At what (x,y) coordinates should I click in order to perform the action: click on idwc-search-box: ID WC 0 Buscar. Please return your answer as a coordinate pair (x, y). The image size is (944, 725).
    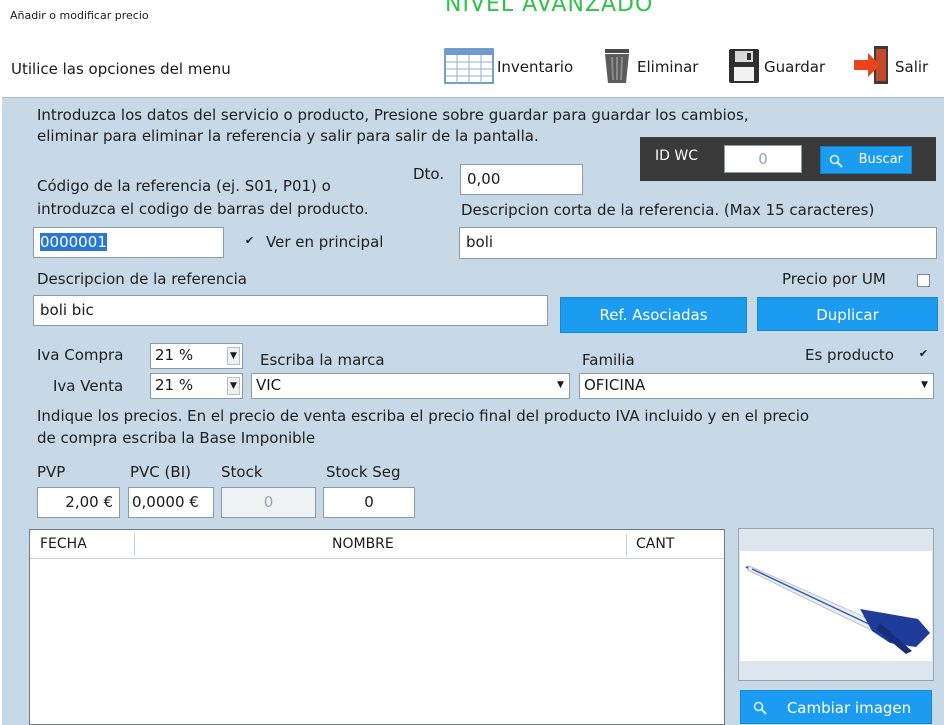
    Looking at the image, I should click on (788, 159).